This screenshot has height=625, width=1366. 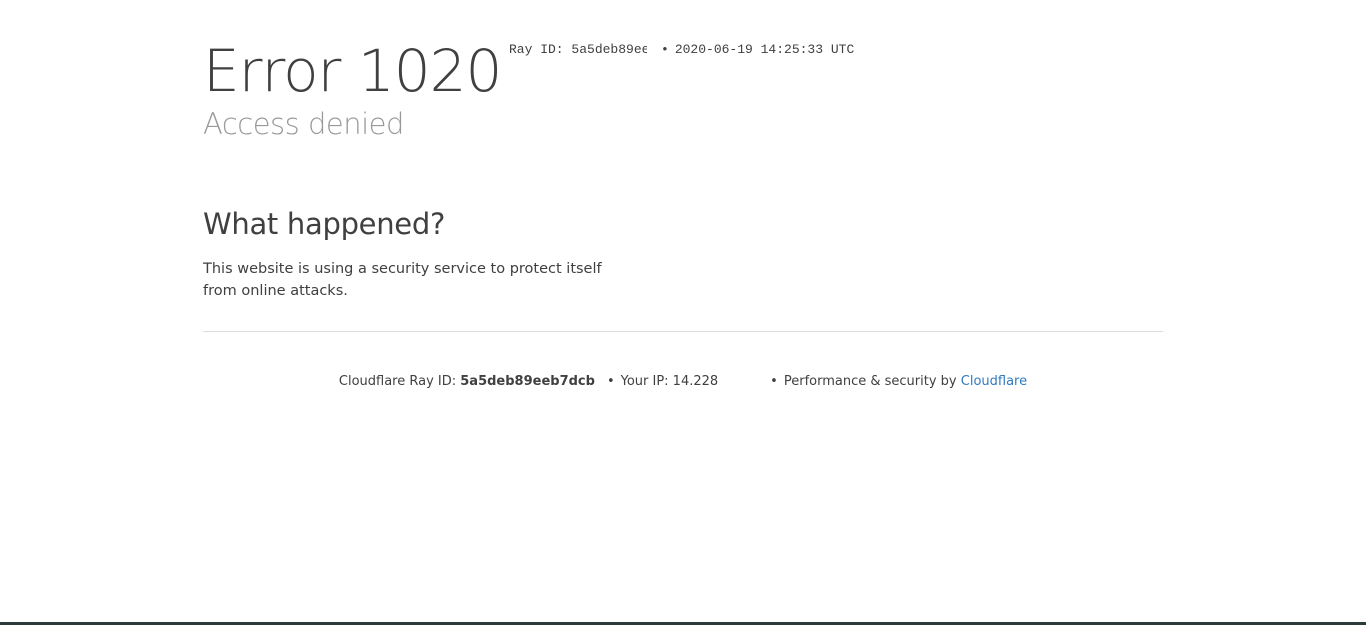 What do you see at coordinates (399, 381) in the screenshot?
I see `footer-ray-prefix: Cloudflare Ray ID:` at bounding box center [399, 381].